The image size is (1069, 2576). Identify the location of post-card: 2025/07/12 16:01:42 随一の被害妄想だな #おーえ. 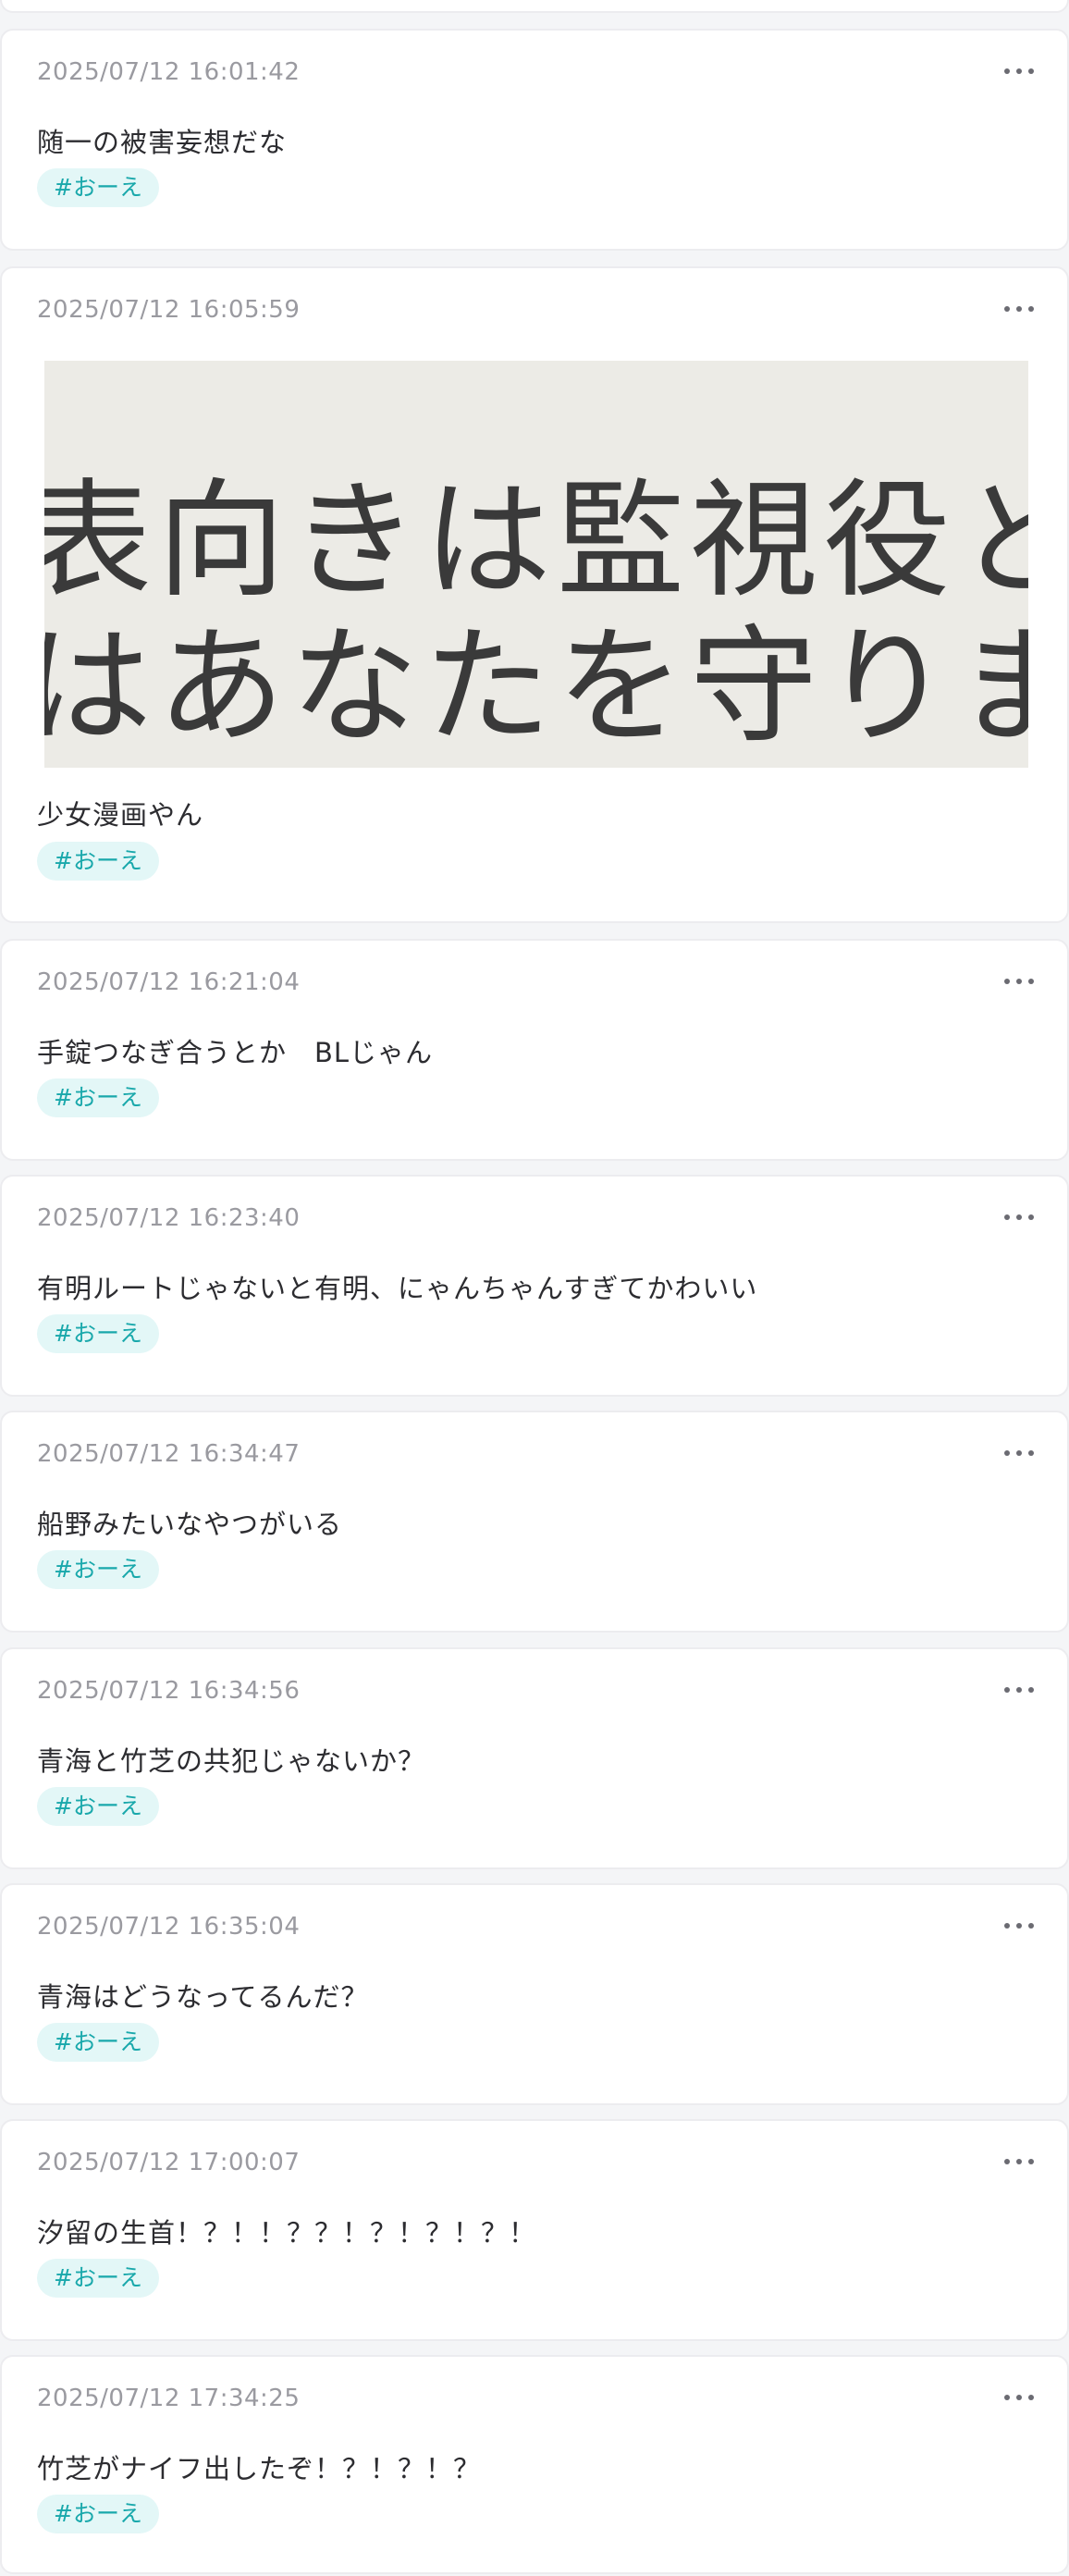
(534, 140).